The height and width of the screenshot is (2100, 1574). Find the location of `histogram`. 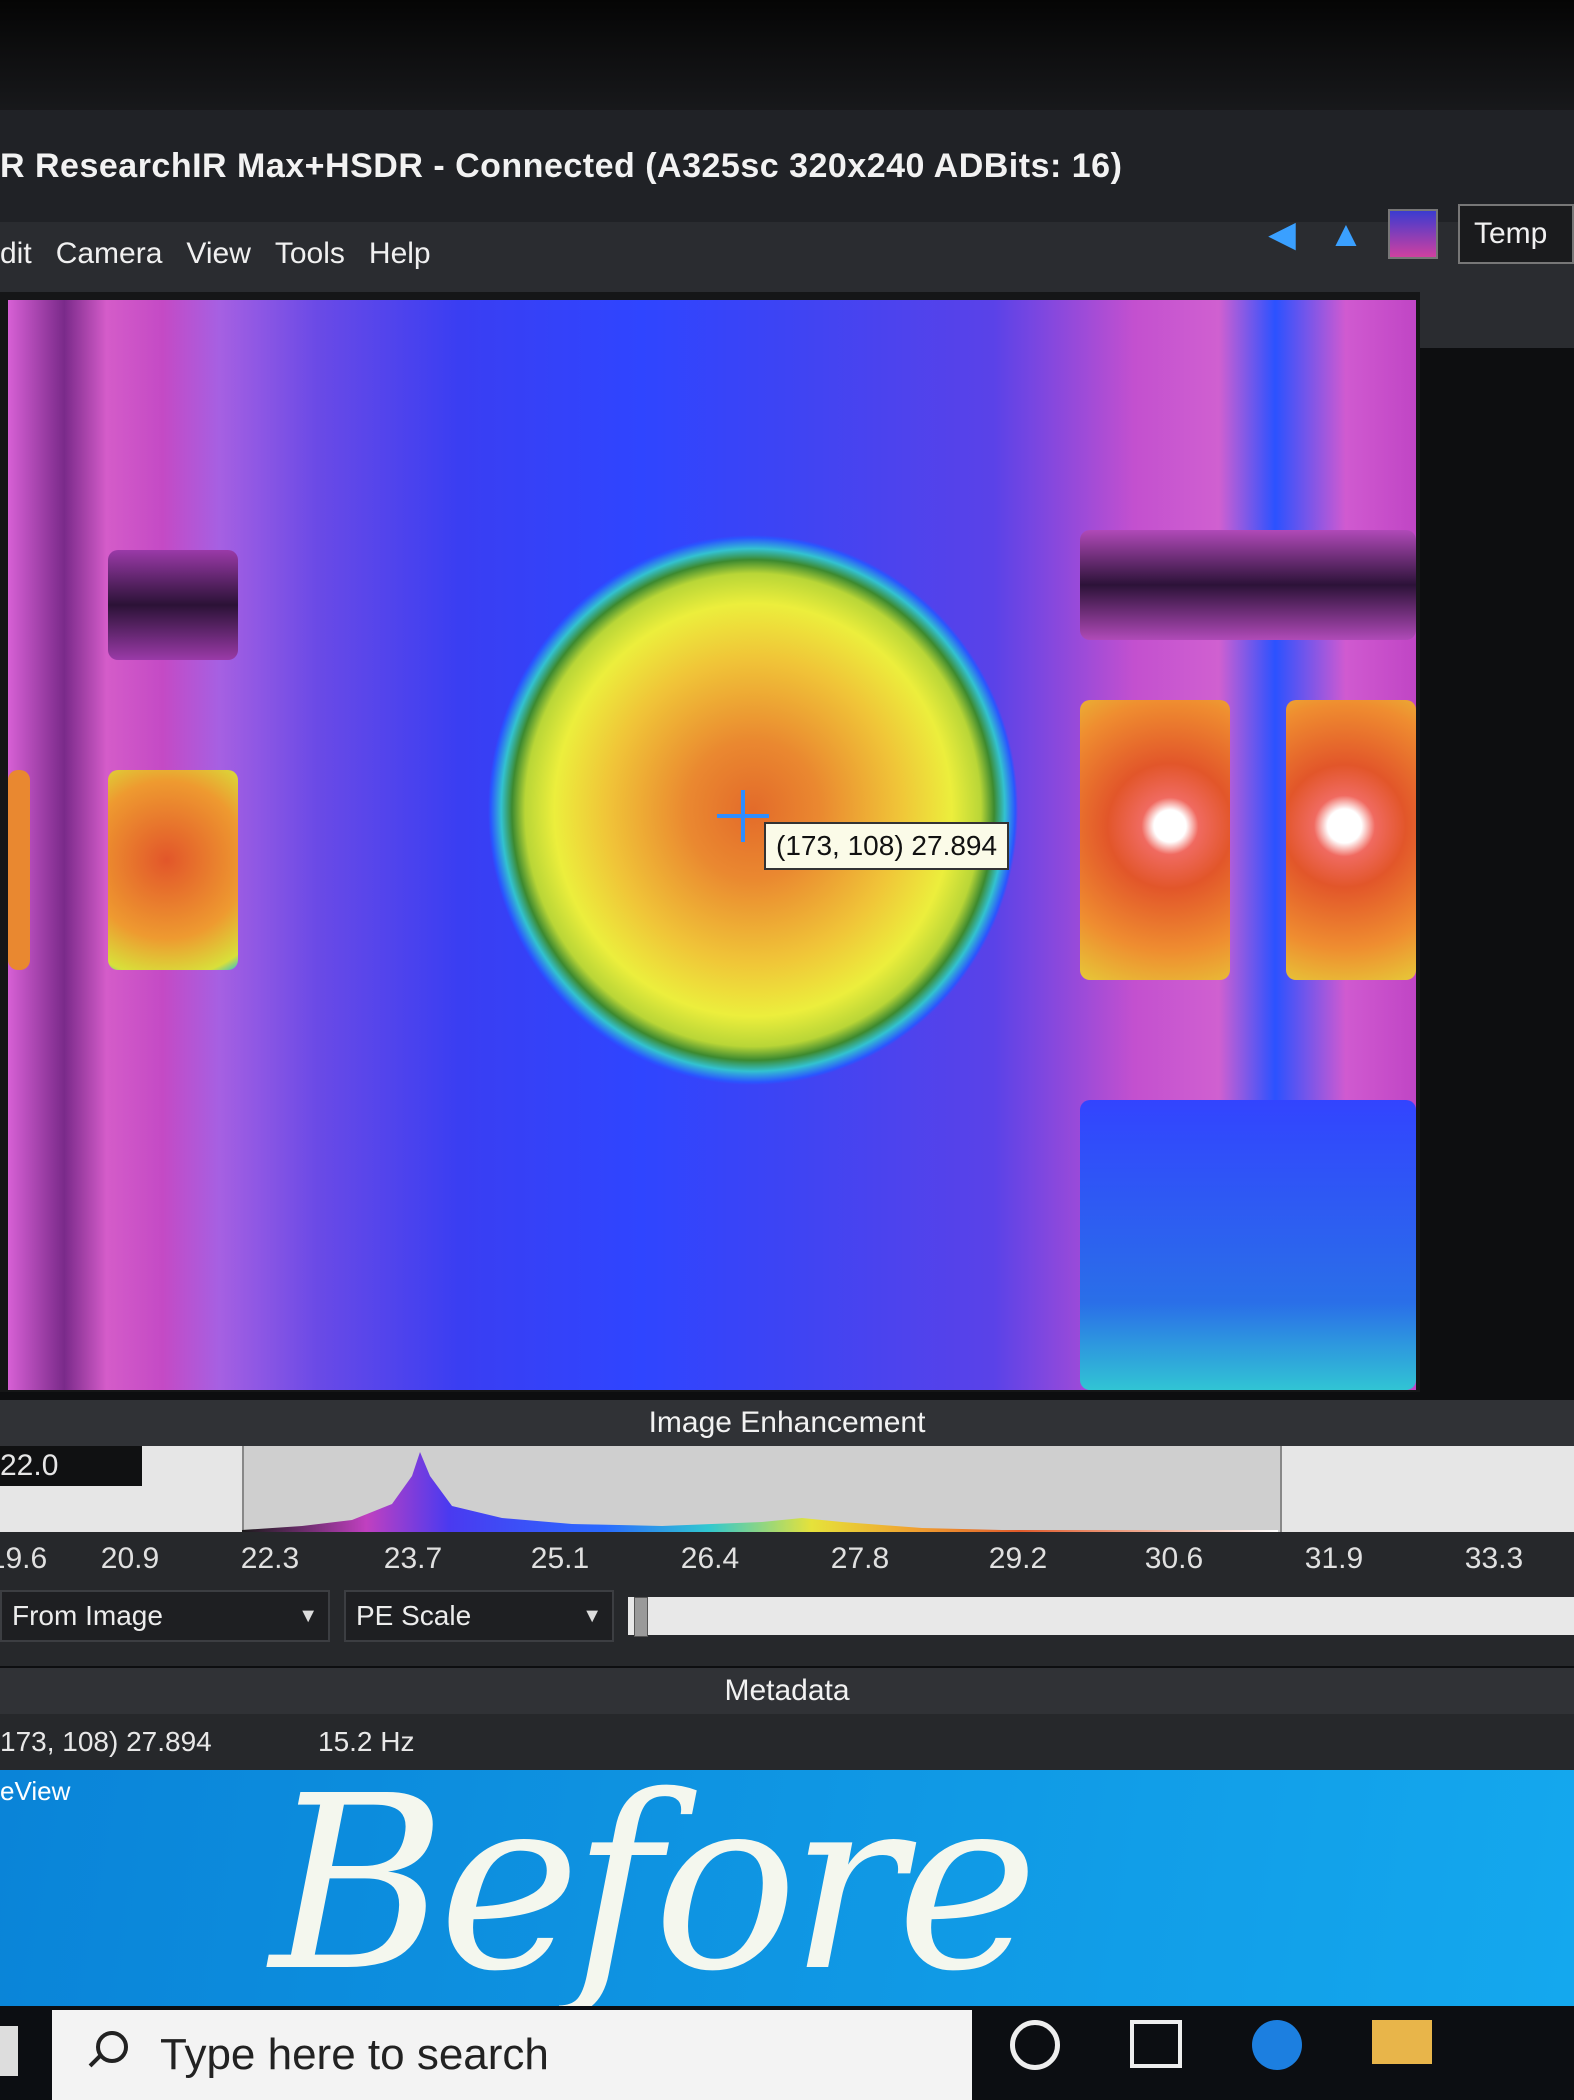

histogram is located at coordinates (760, 1492).